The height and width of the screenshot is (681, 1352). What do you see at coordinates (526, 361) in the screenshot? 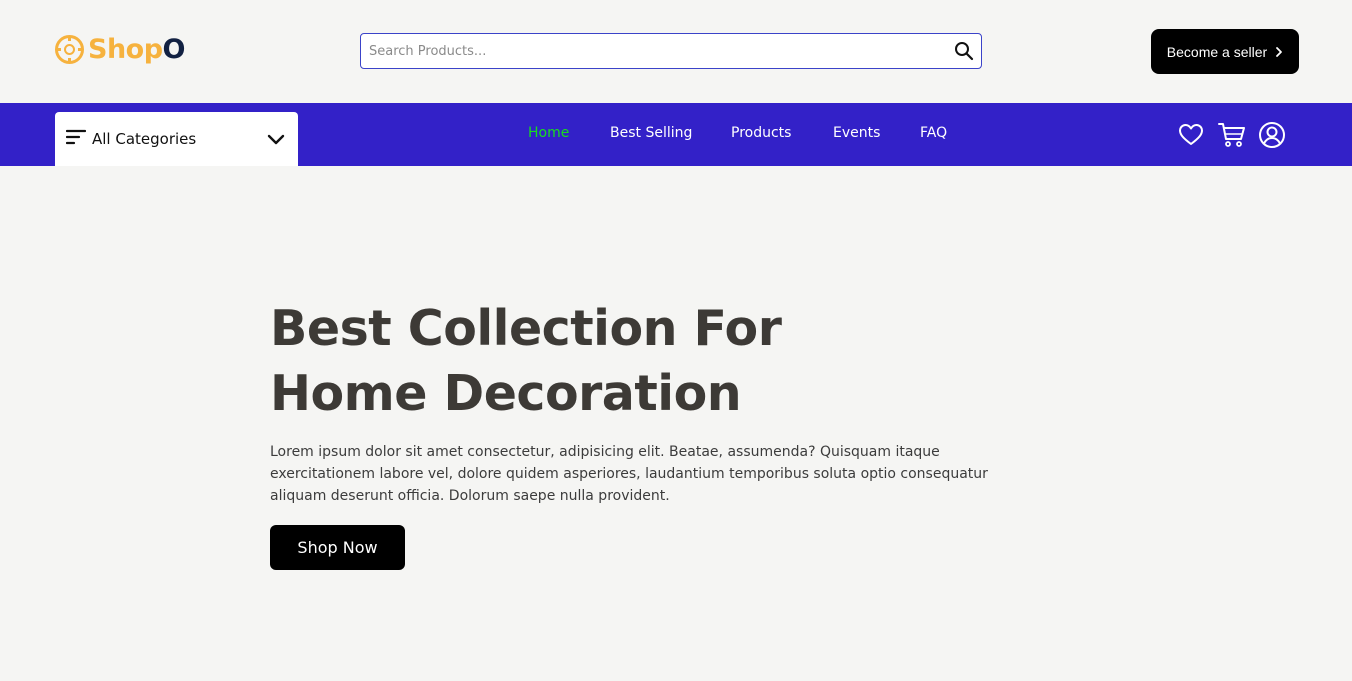
I see `hero-title: Best Collection For Home Decoration` at bounding box center [526, 361].